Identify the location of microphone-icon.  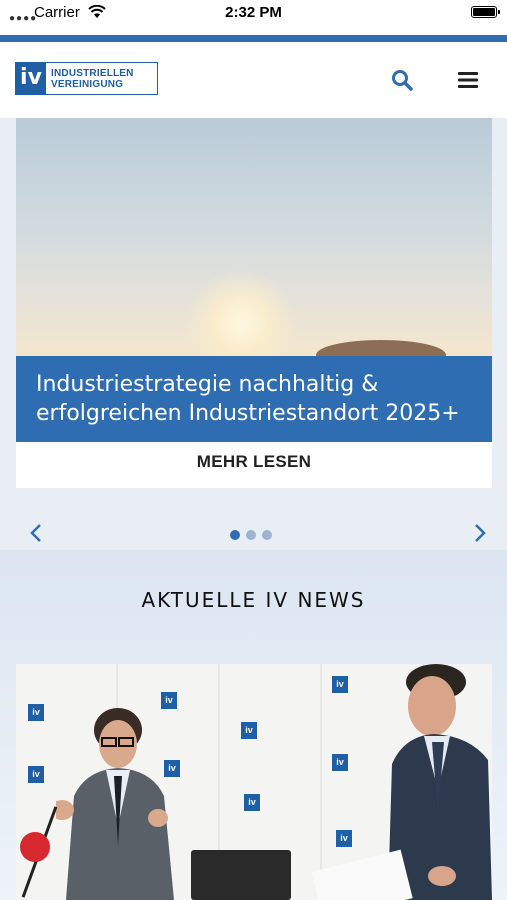
(35, 847).